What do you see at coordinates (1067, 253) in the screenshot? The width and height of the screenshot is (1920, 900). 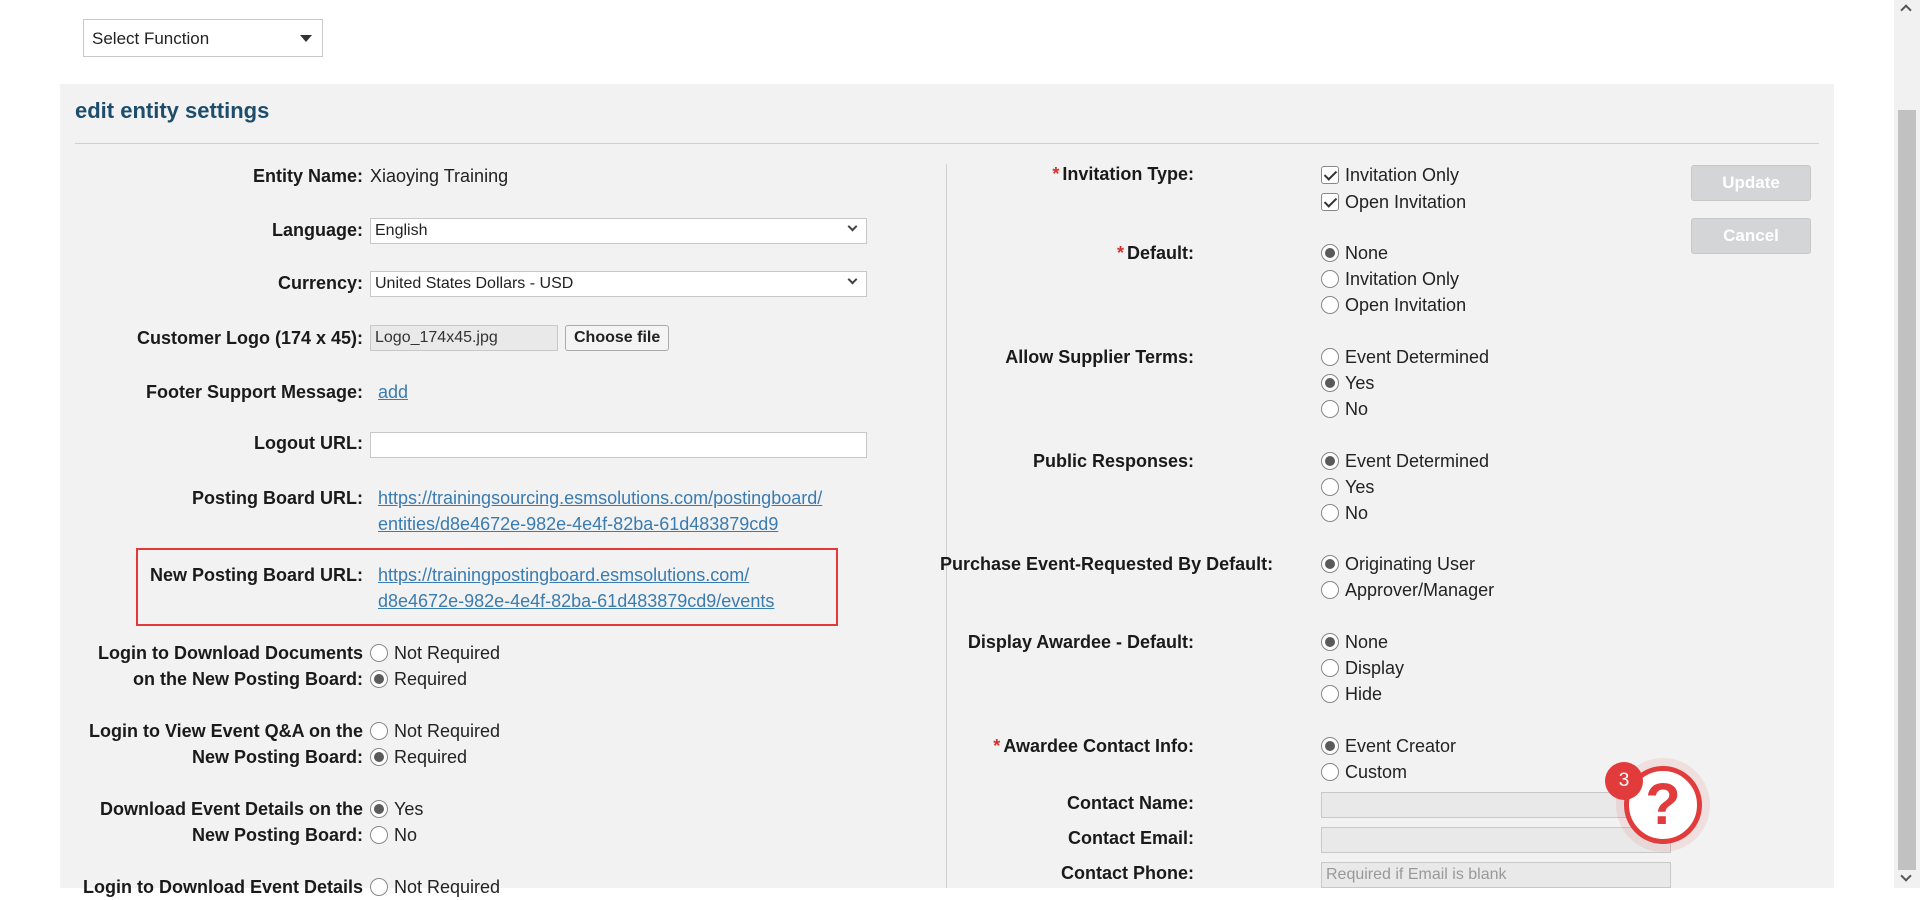 I see `default-label: * Default:` at bounding box center [1067, 253].